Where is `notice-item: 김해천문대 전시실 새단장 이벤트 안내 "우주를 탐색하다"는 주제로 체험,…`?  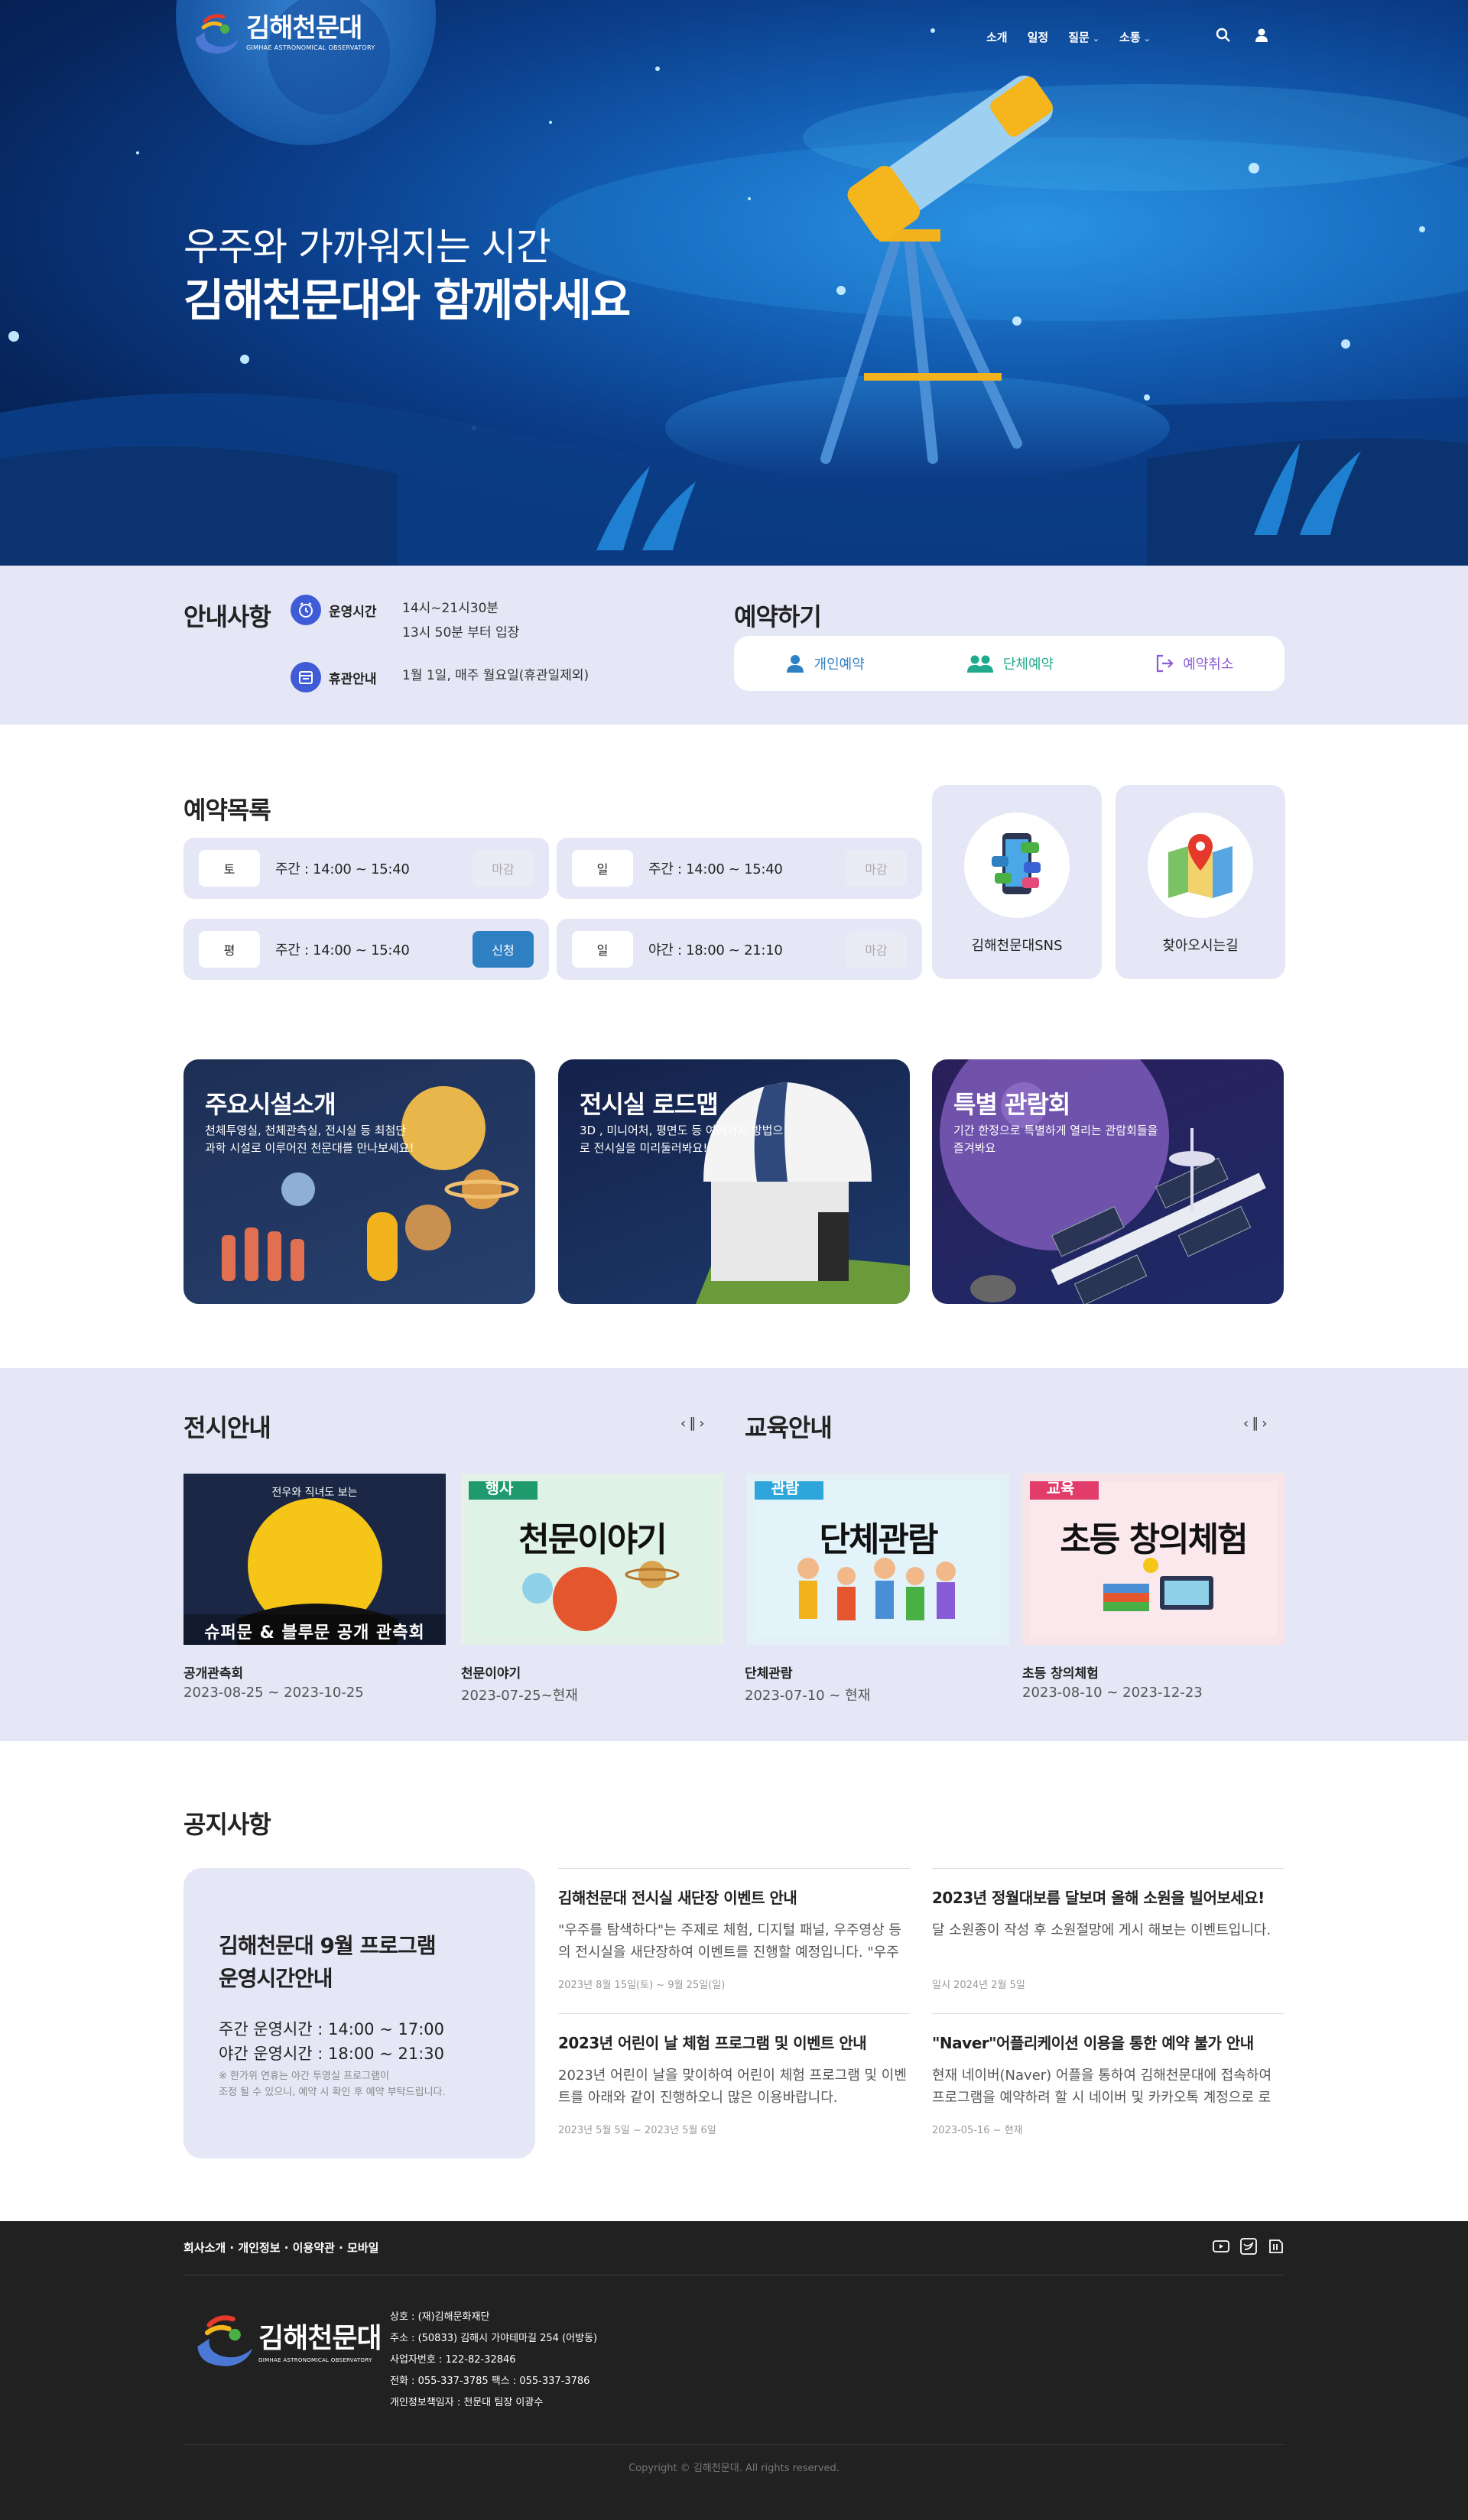
notice-item: 김해천문대 전시실 새단장 이벤트 안내 "우주를 탐색하다"는 주제로 체험,… is located at coordinates (734, 1930).